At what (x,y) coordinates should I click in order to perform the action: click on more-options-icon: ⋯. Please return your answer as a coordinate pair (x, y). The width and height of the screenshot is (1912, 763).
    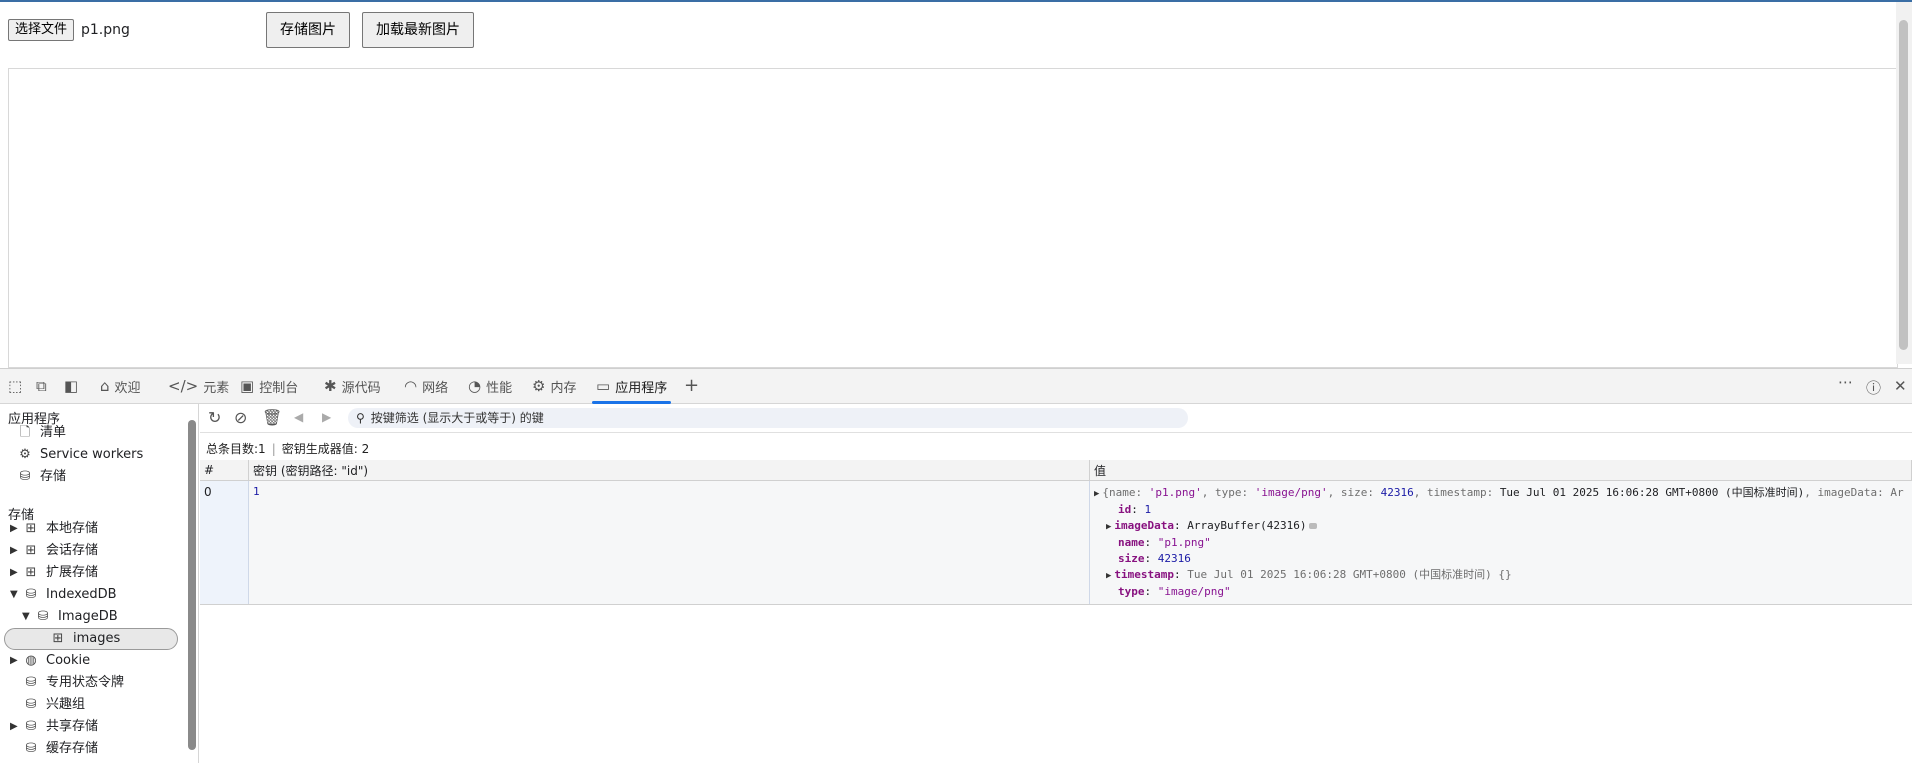
    Looking at the image, I should click on (1845, 382).